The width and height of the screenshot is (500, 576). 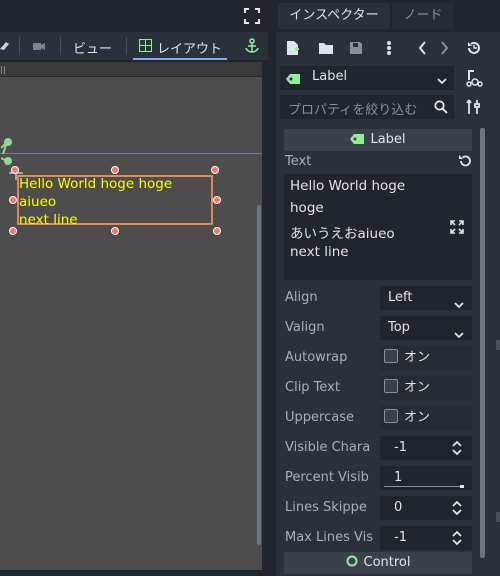 What do you see at coordinates (145, 45) in the screenshot?
I see `layout-grid-icon` at bounding box center [145, 45].